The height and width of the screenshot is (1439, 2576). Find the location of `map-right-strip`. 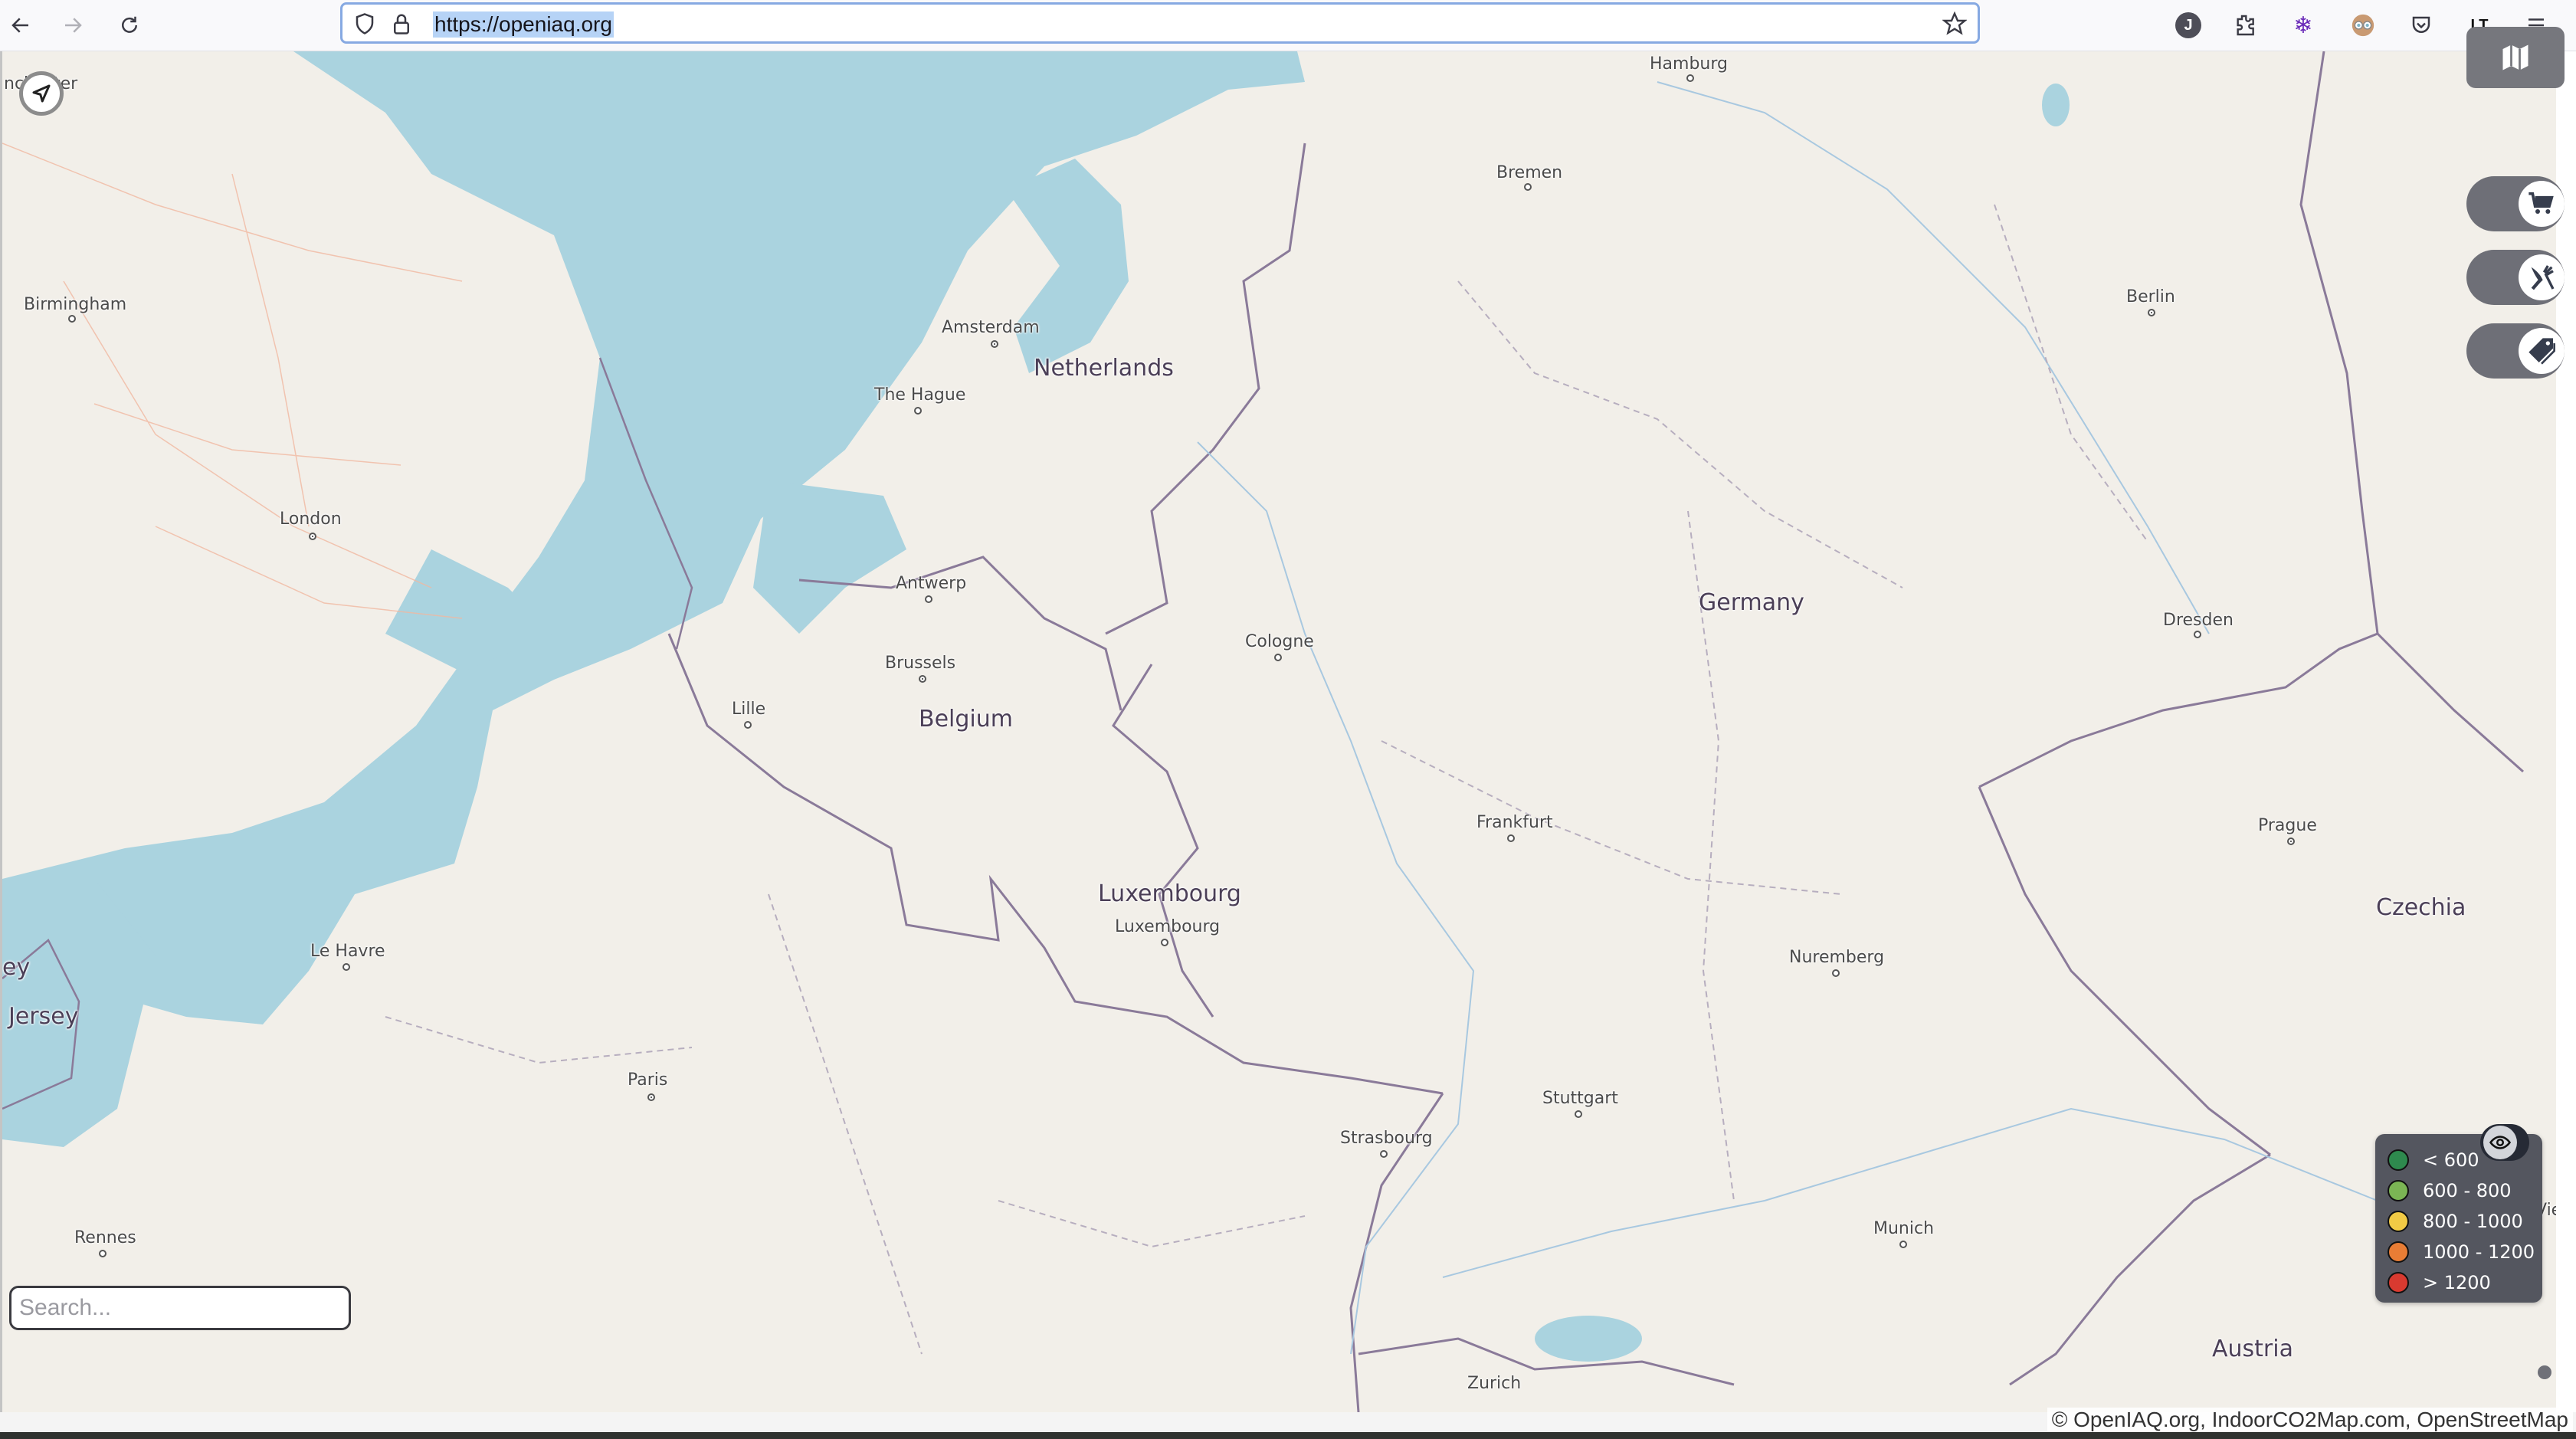

map-right-strip is located at coordinates (2566, 731).